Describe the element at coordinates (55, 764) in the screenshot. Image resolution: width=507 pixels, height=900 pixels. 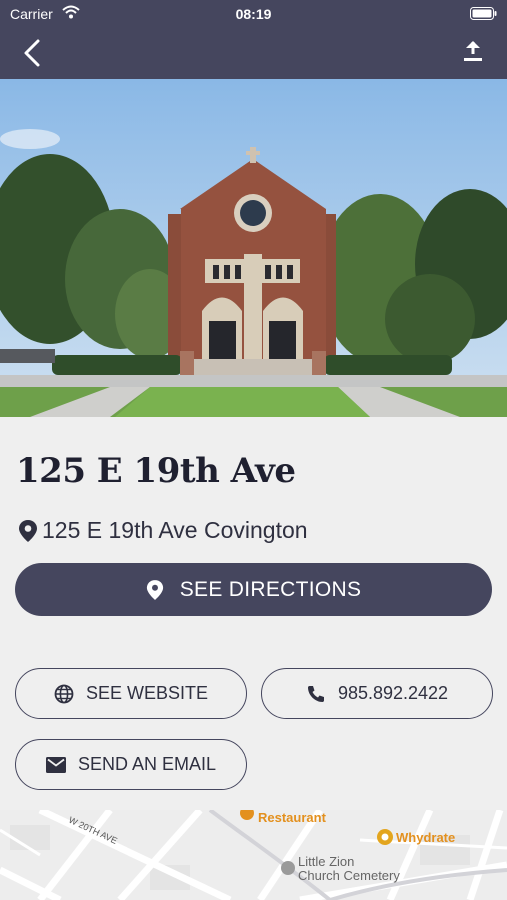
I see `mail-icon` at that location.